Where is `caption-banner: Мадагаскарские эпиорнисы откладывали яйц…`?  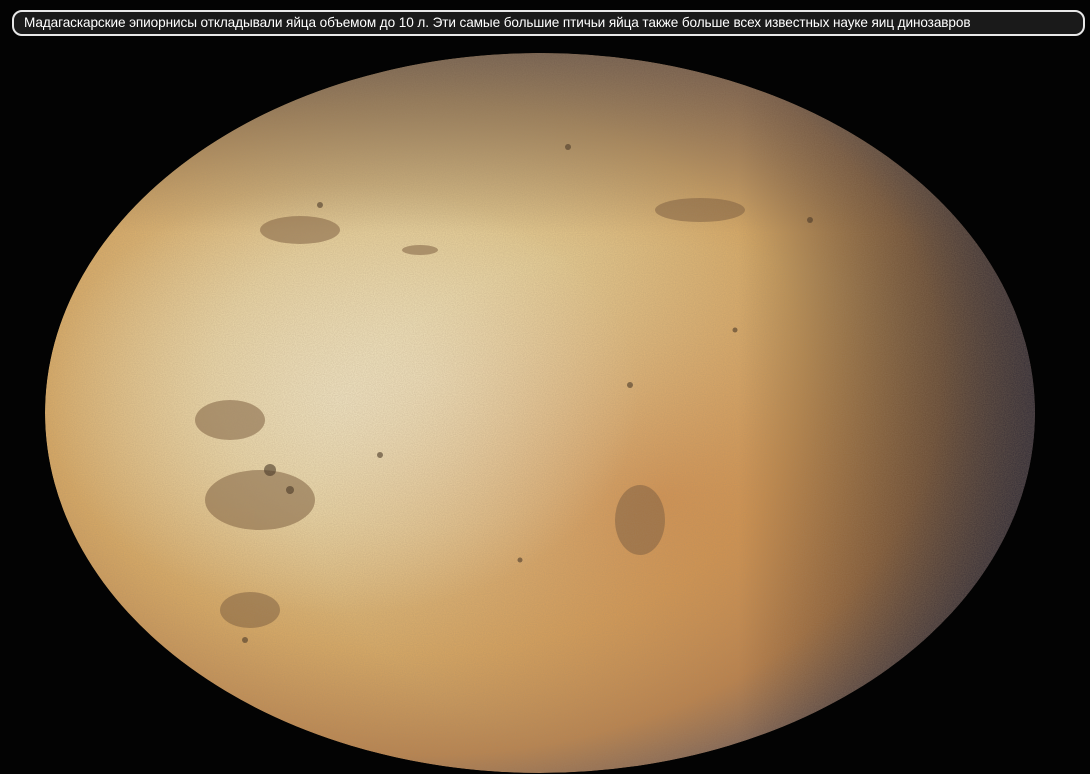
caption-banner: Мадагаскарские эпиорнисы откладывали яйц… is located at coordinates (548, 23).